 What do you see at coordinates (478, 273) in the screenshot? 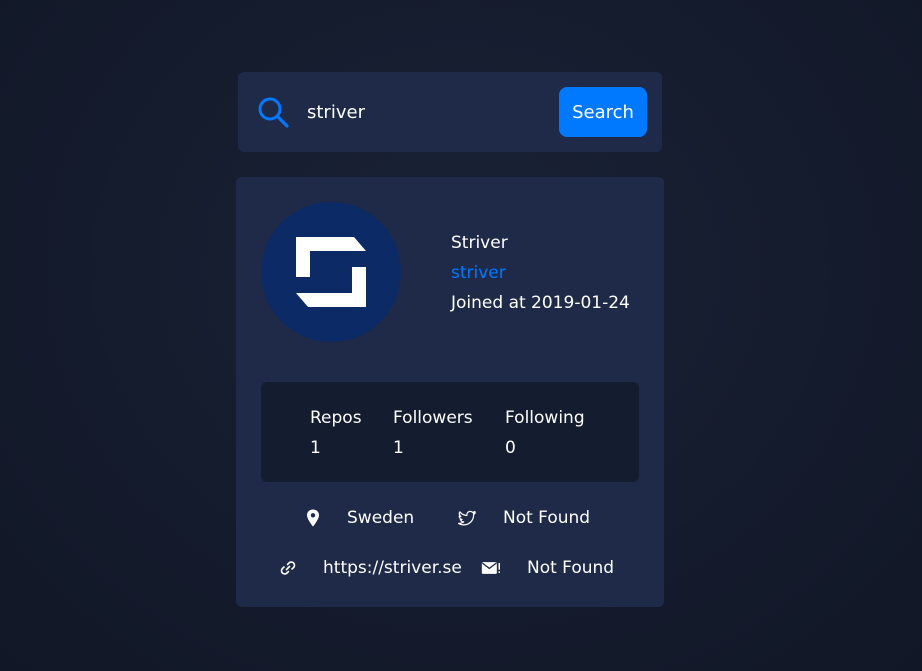
I see `user-login-link: striver` at bounding box center [478, 273].